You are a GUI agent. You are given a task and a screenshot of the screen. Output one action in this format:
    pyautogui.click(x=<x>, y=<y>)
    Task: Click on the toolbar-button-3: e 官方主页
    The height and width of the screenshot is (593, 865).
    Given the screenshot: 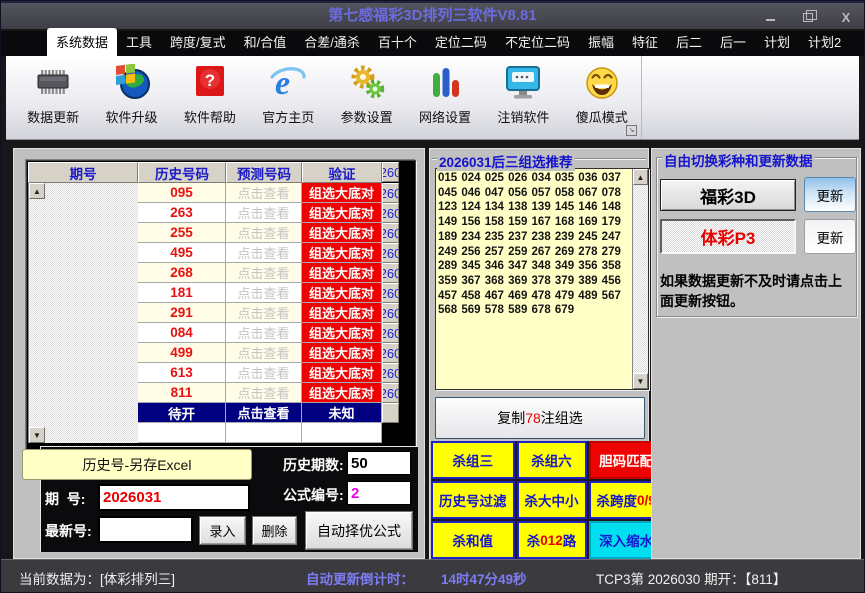 What is the action you would take?
    pyautogui.click(x=288, y=94)
    